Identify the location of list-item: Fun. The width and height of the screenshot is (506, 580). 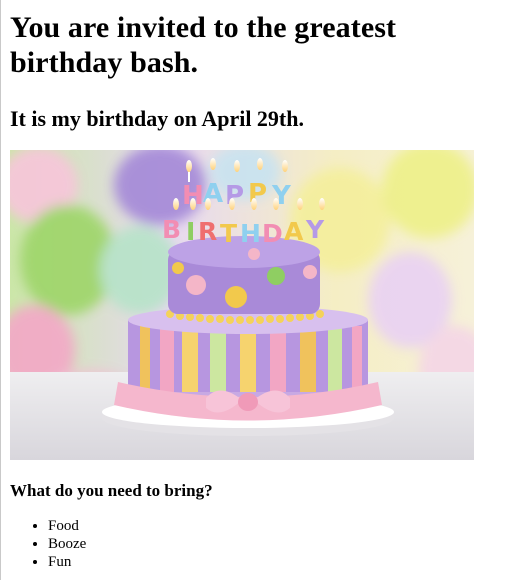
(274, 562).